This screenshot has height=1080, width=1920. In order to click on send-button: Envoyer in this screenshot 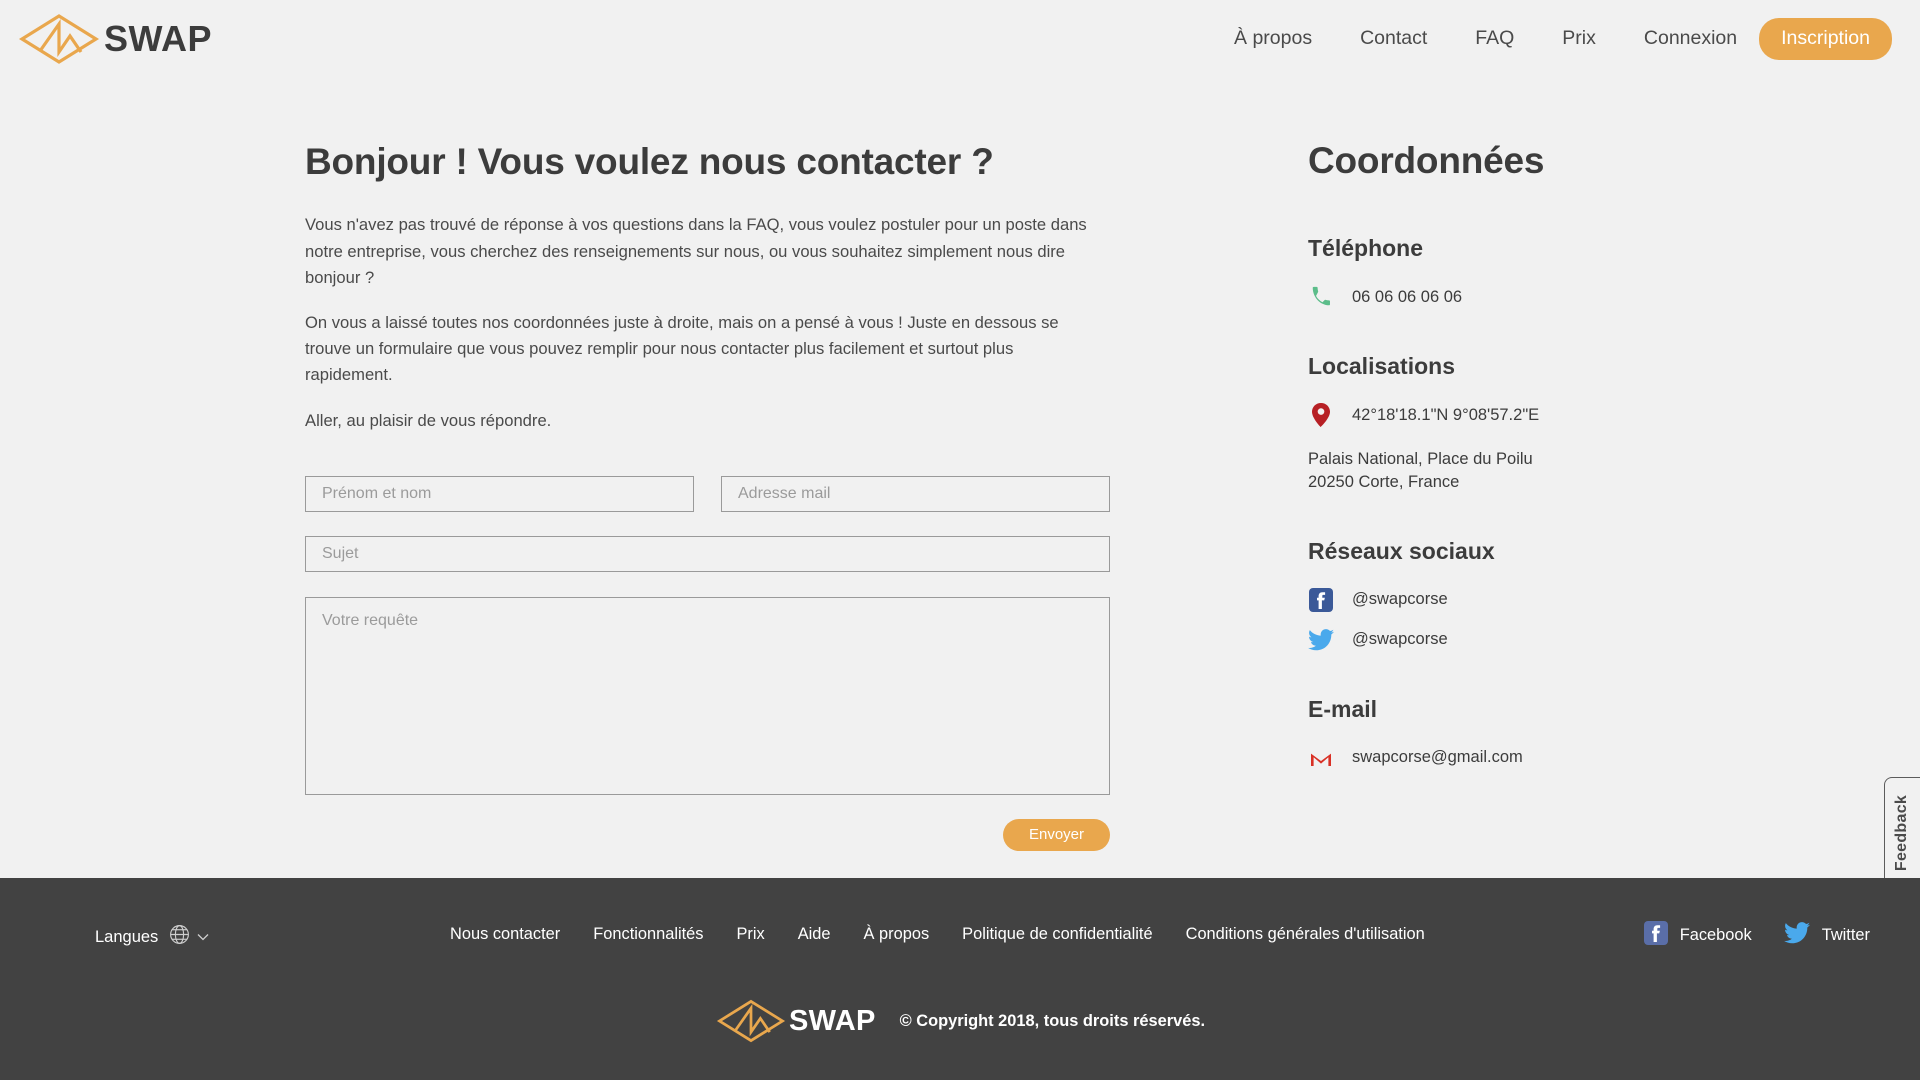, I will do `click(1056, 834)`.